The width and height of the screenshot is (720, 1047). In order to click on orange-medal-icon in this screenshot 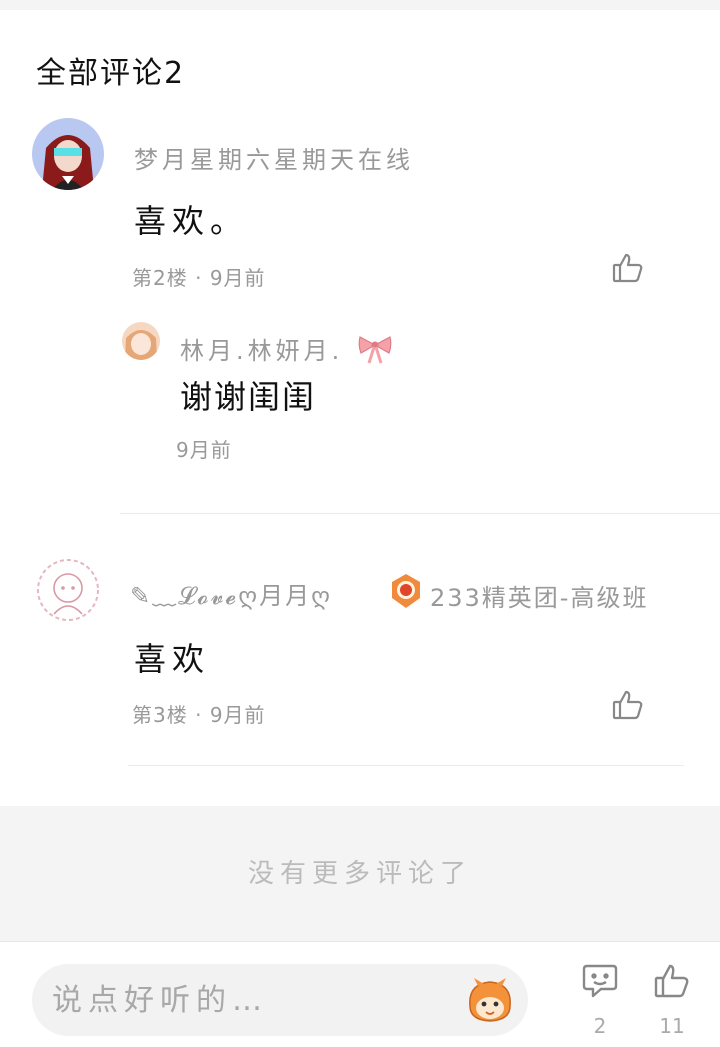, I will do `click(406, 593)`.